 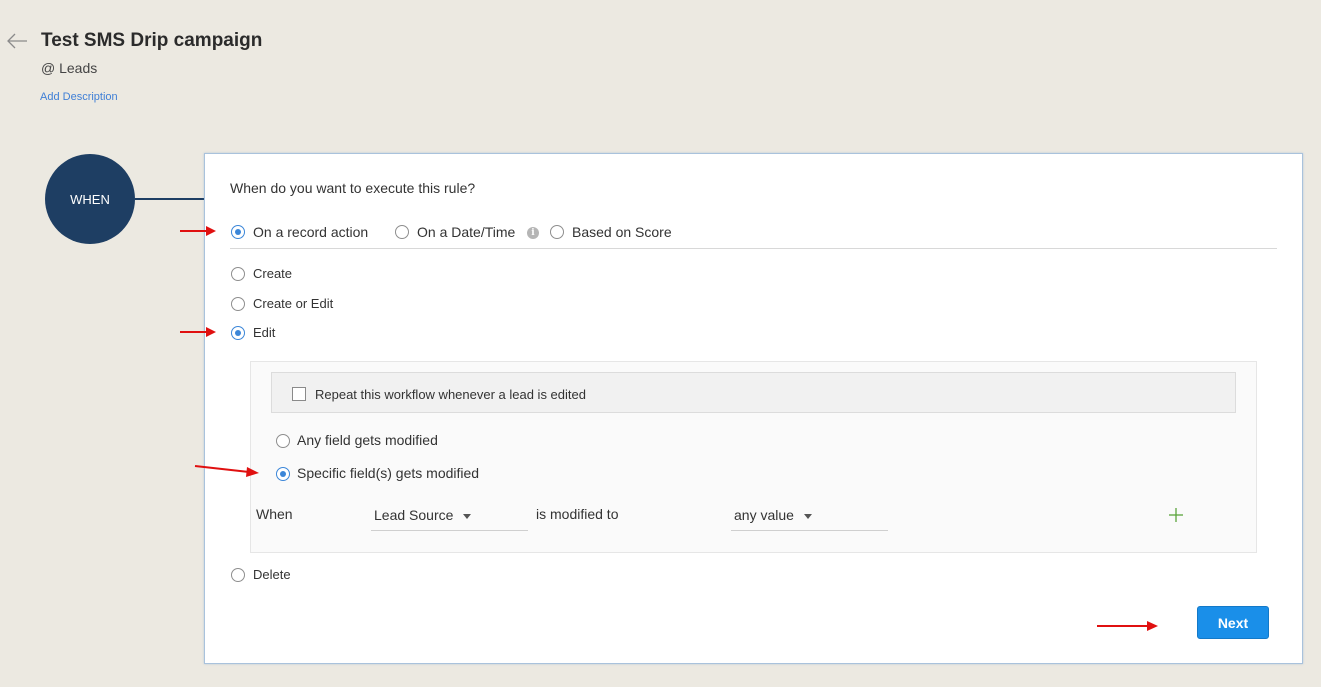 What do you see at coordinates (467, 516) in the screenshot?
I see `field-dropdown-caret-icon` at bounding box center [467, 516].